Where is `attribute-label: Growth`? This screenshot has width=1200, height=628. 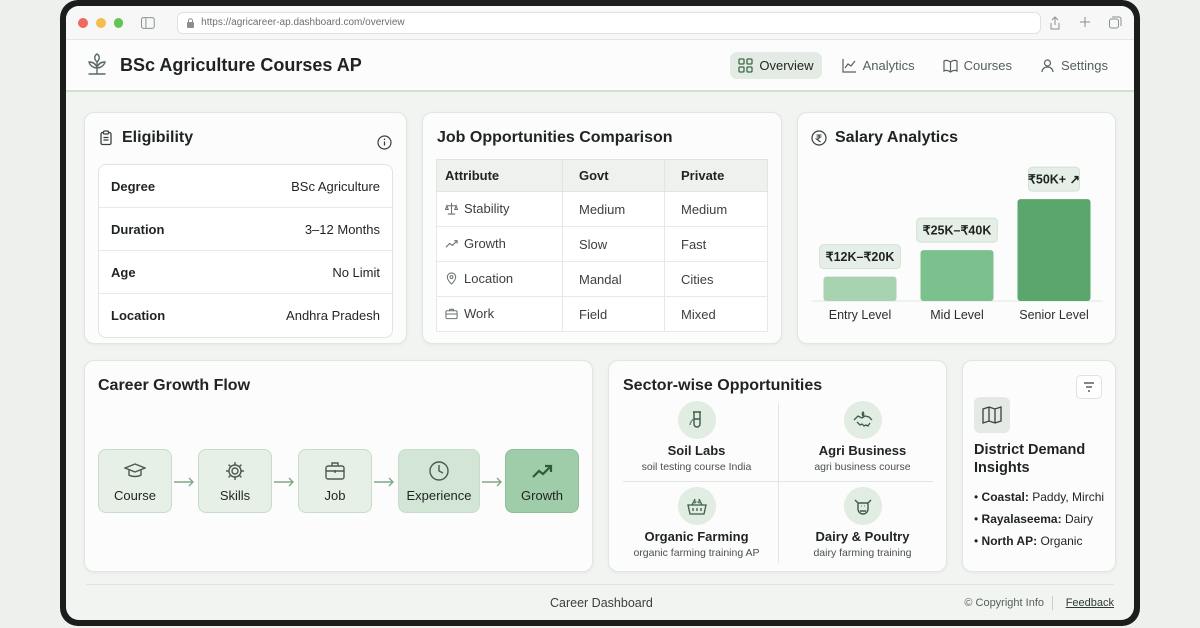
attribute-label: Growth is located at coordinates (485, 243).